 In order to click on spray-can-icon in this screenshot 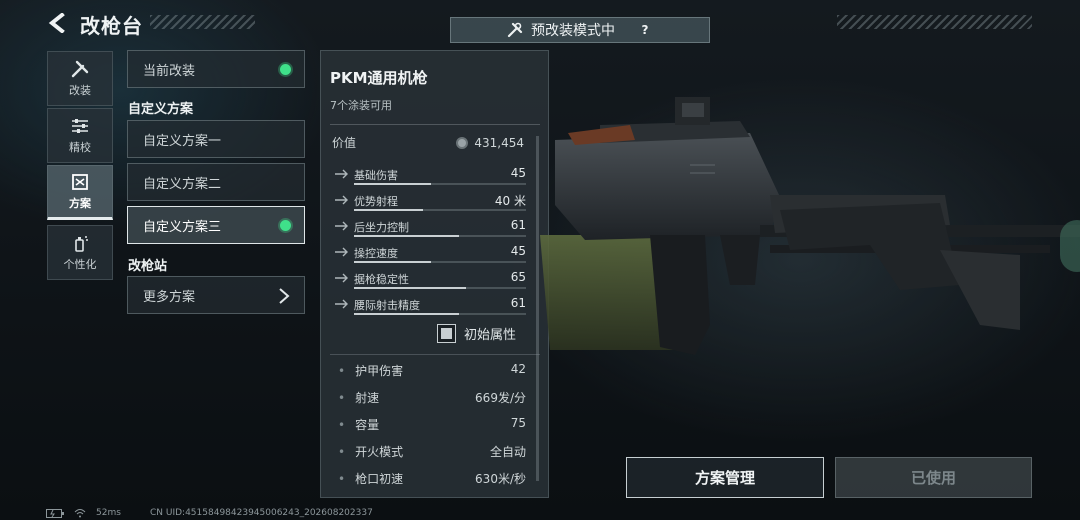, I will do `click(80, 243)`.